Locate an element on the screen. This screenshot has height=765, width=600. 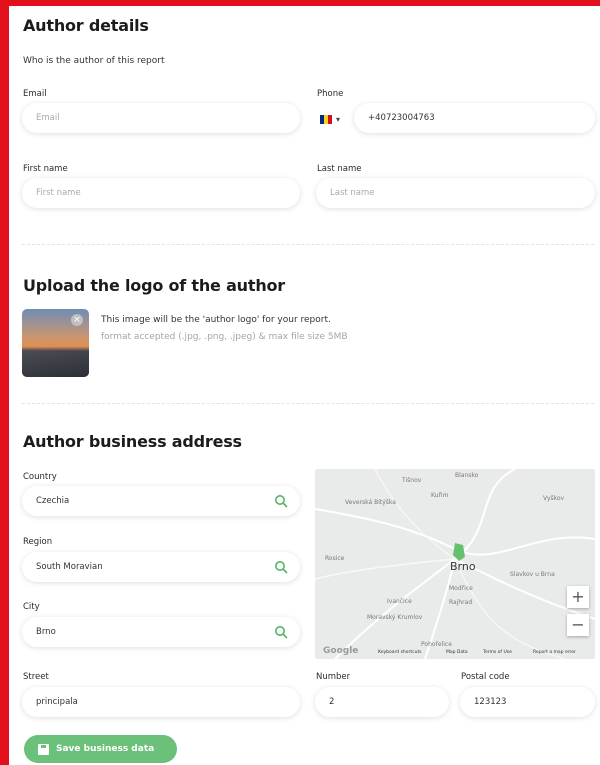
email-placeholder: Email is located at coordinates (48, 118).